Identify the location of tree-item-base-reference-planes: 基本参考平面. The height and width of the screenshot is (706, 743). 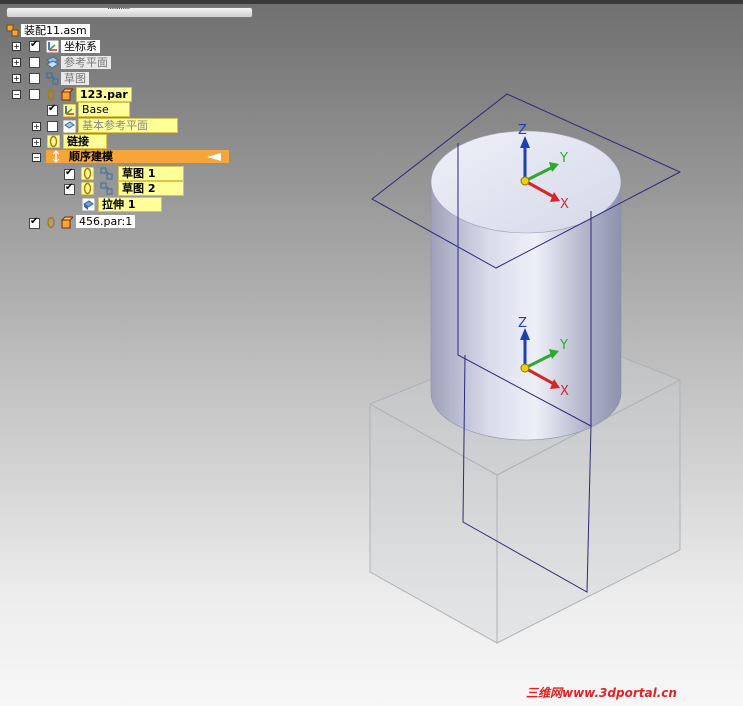
(128, 125).